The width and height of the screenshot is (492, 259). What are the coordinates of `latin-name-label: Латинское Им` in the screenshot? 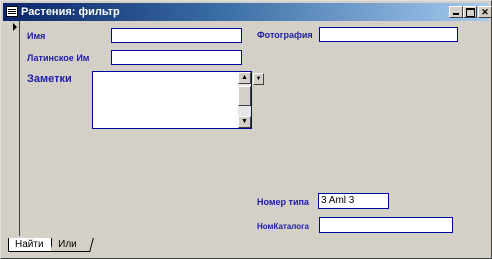 It's located at (58, 58).